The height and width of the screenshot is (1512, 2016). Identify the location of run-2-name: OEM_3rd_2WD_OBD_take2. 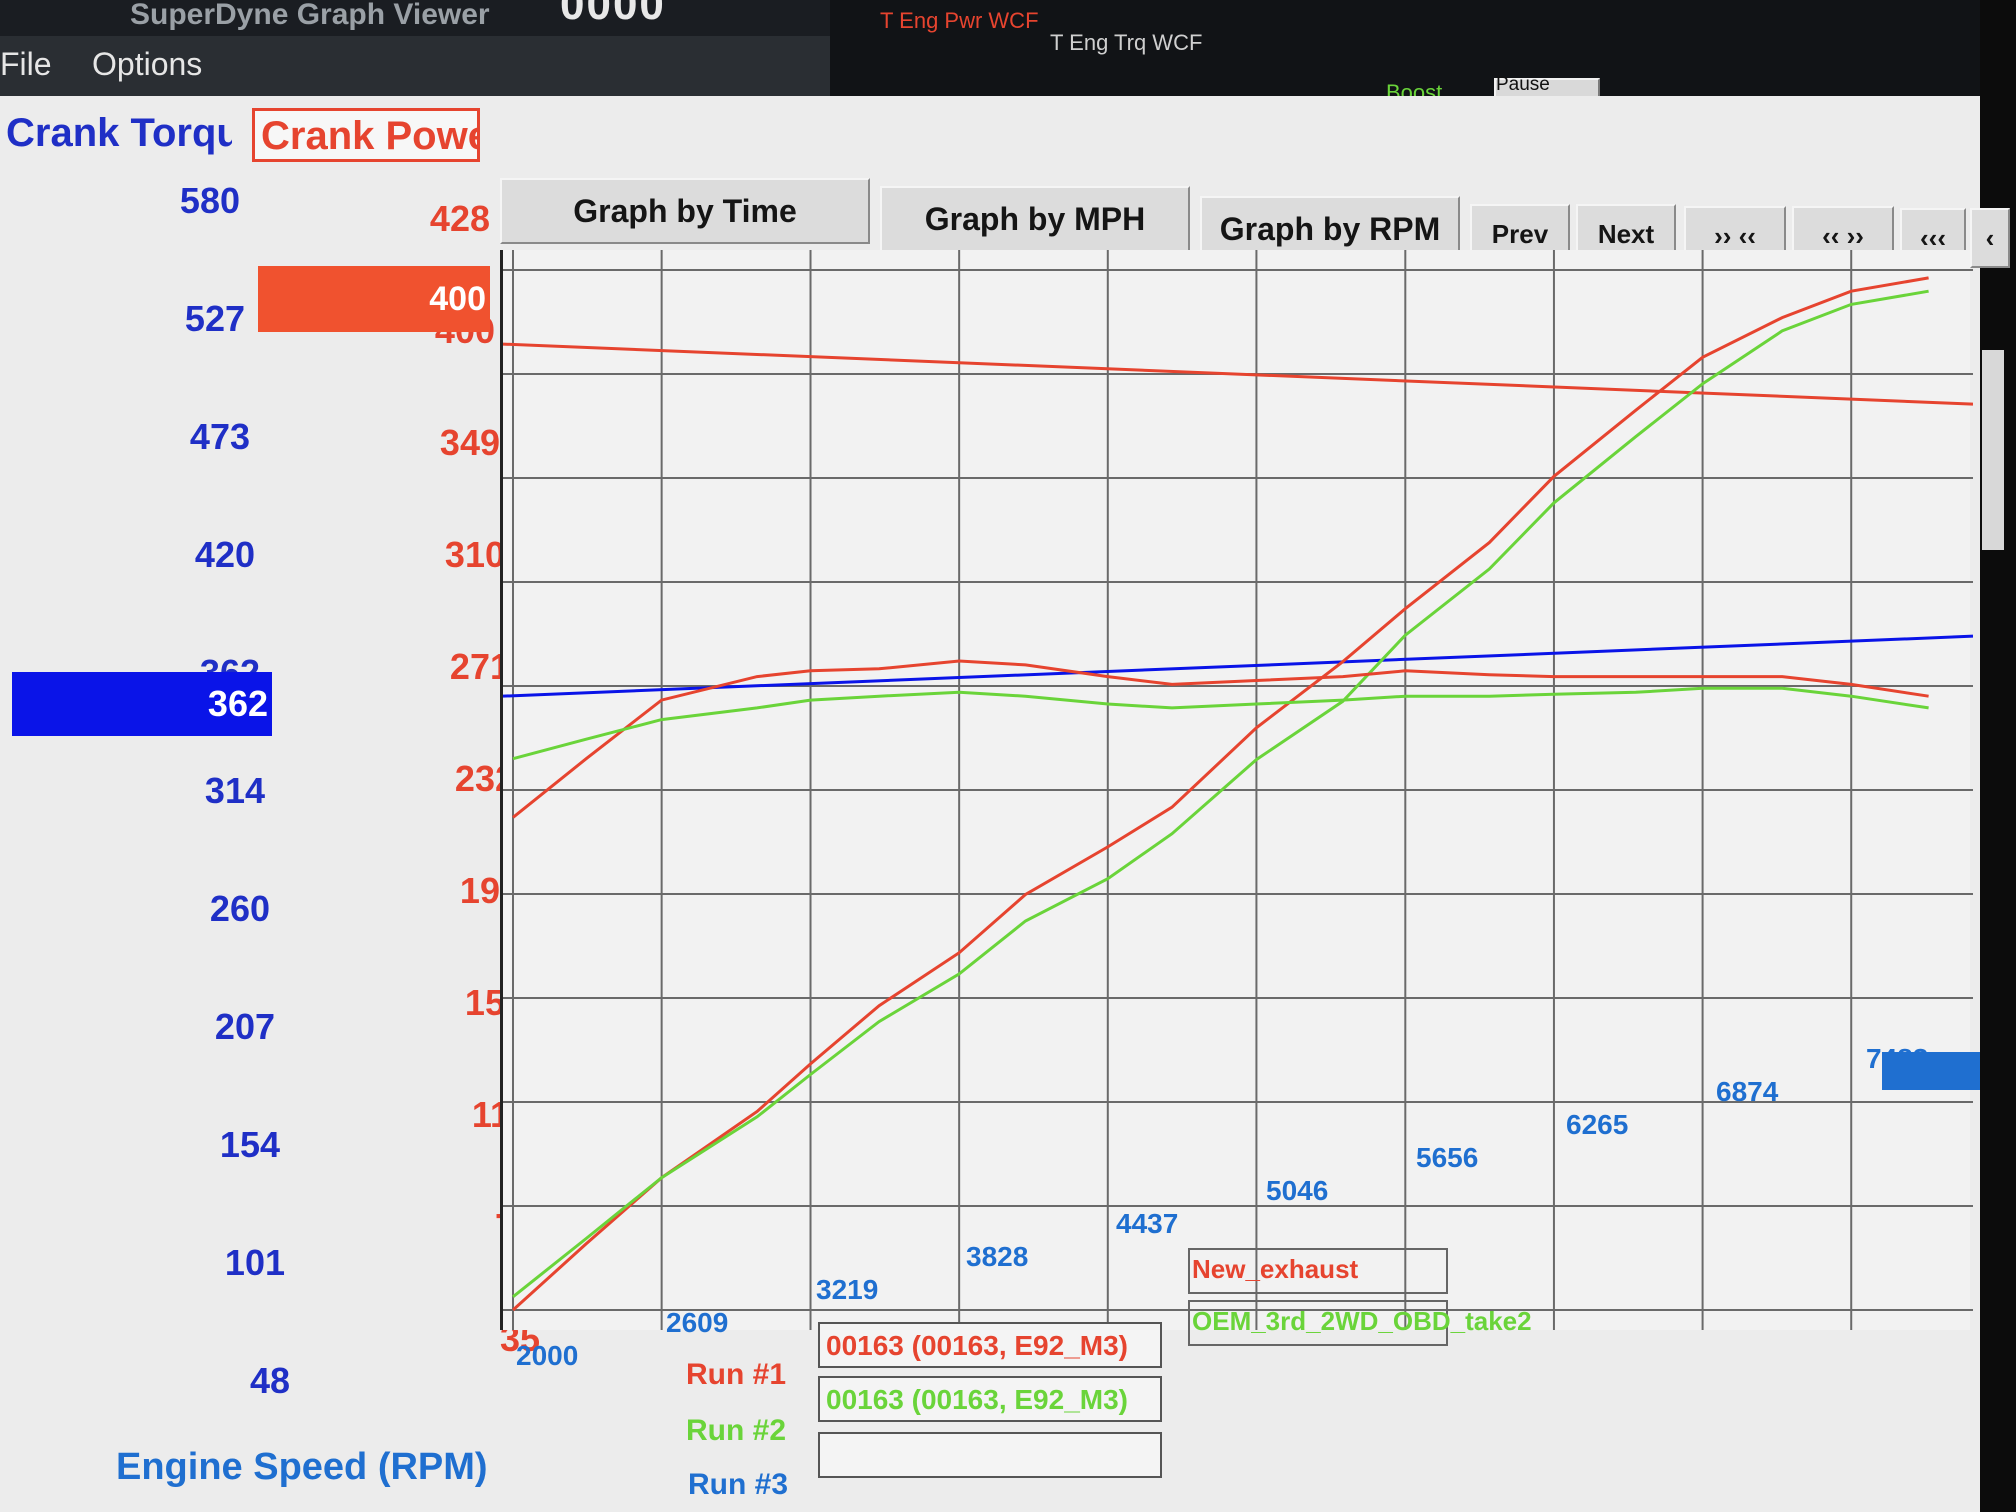
(1362, 1321).